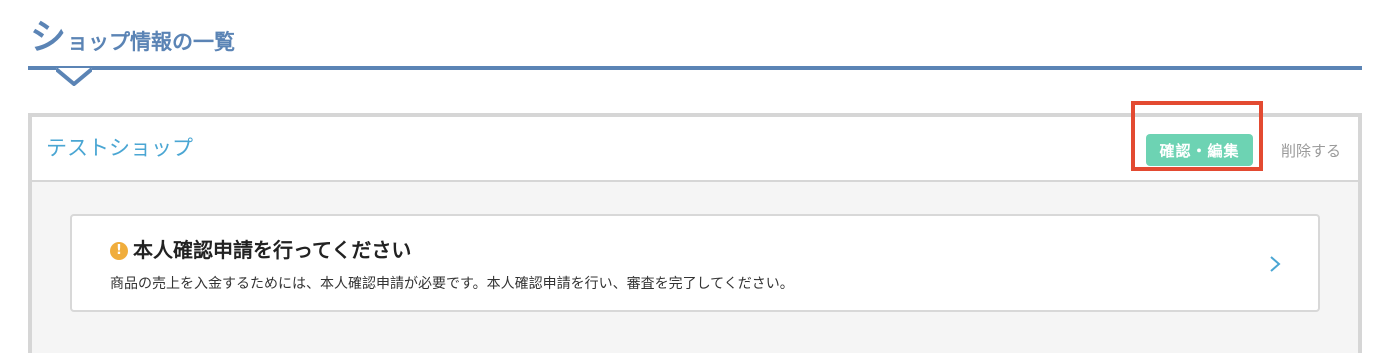  Describe the element at coordinates (1275, 264) in the screenshot. I see `chevron-right-icon` at that location.